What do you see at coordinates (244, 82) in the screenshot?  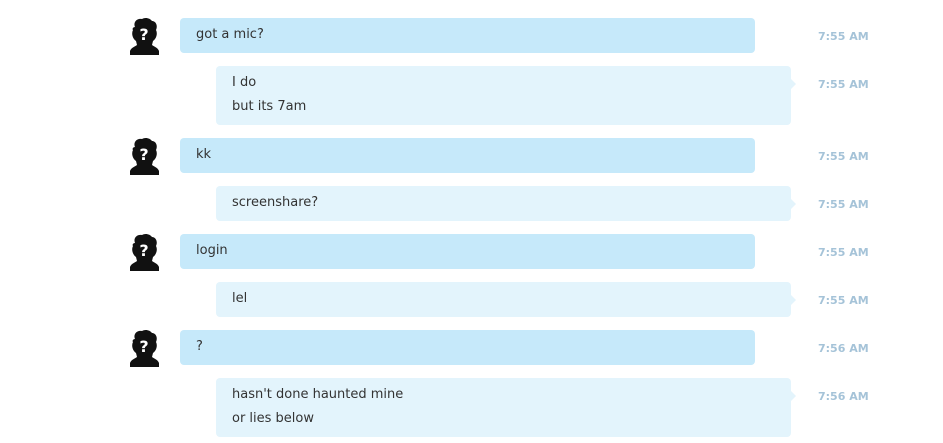 I see `message-text: I do` at bounding box center [244, 82].